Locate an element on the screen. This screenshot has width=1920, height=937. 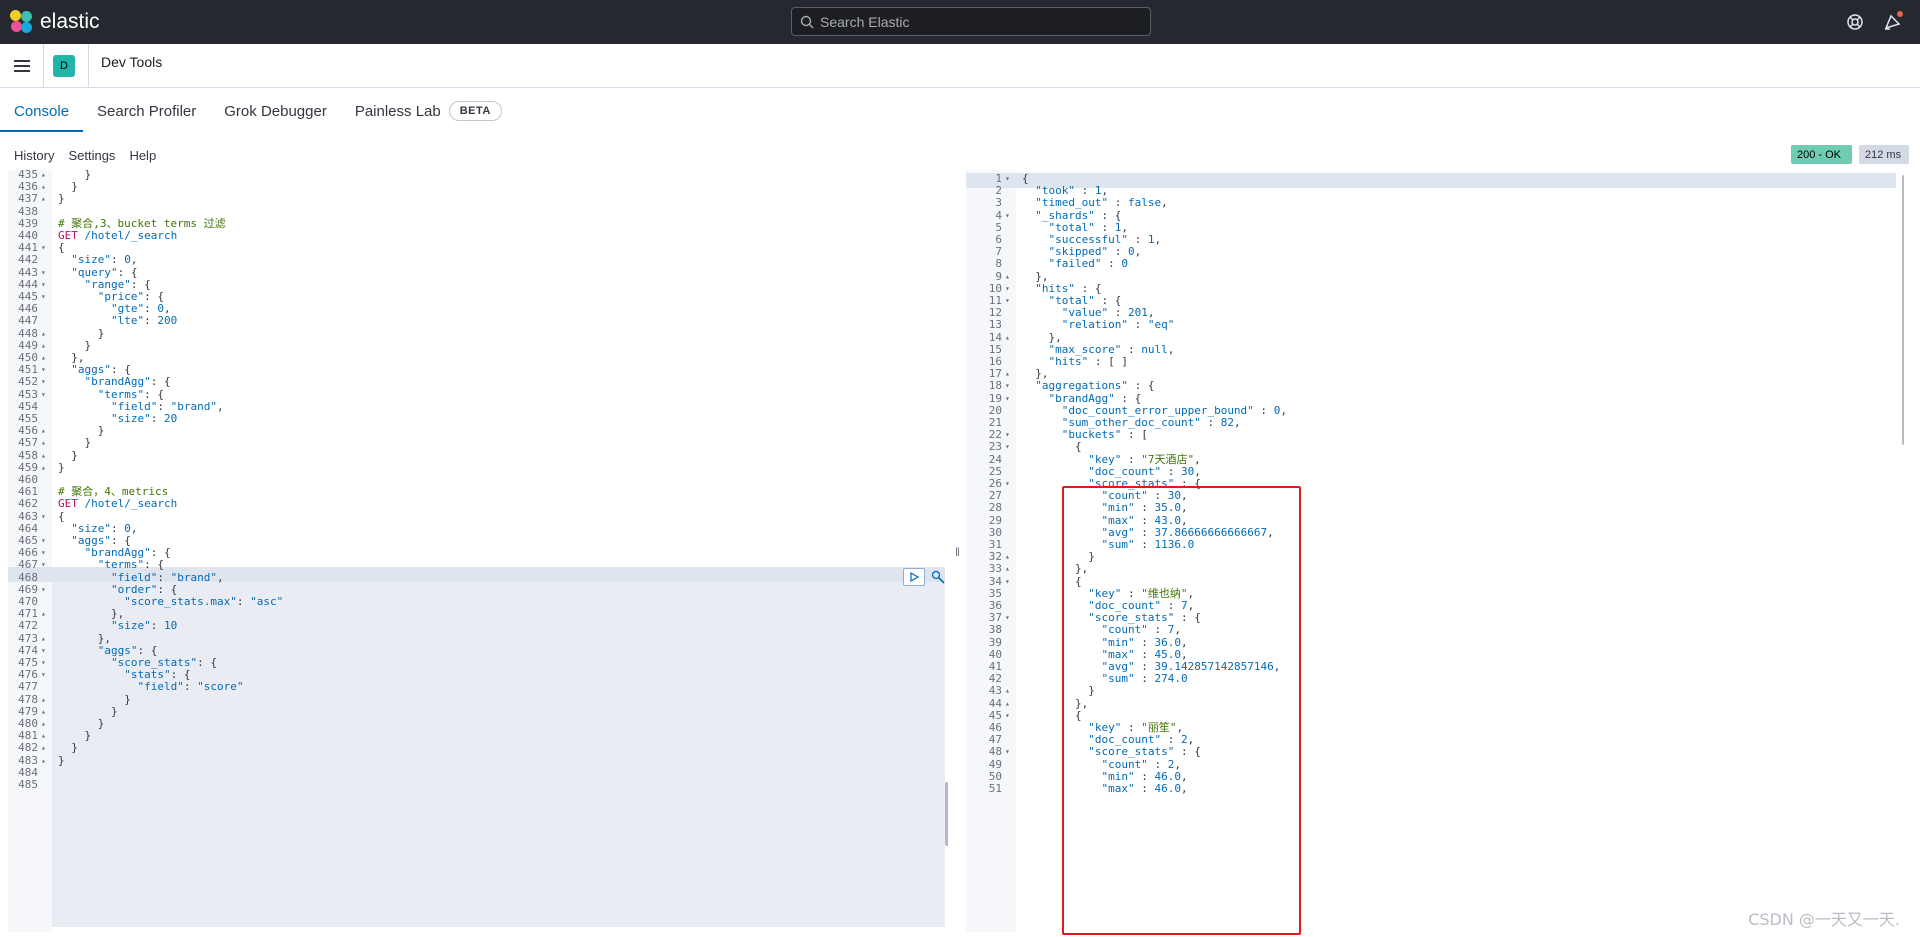
menu-toggle-button is located at coordinates (22, 65).